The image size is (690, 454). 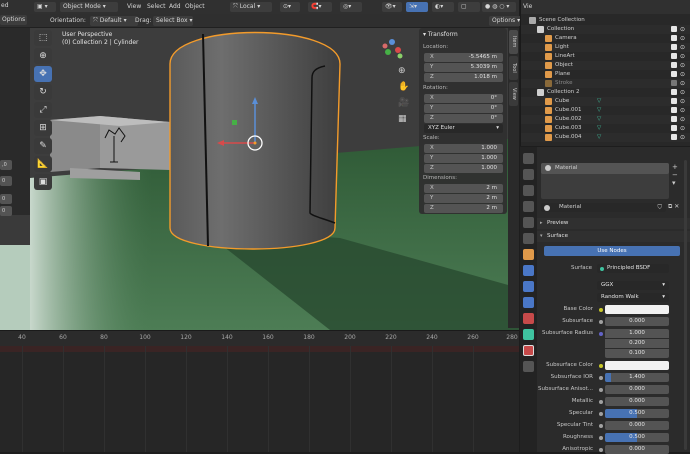 What do you see at coordinates (637, 413) in the screenshot?
I see `specular-field: 0.500` at bounding box center [637, 413].